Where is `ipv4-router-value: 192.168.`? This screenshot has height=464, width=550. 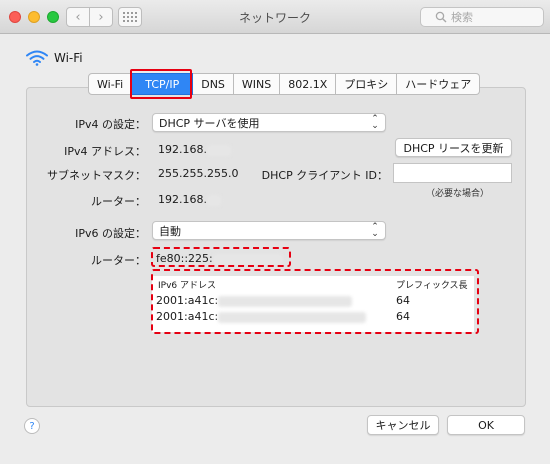 ipv4-router-value: 192.168. is located at coordinates (189, 199).